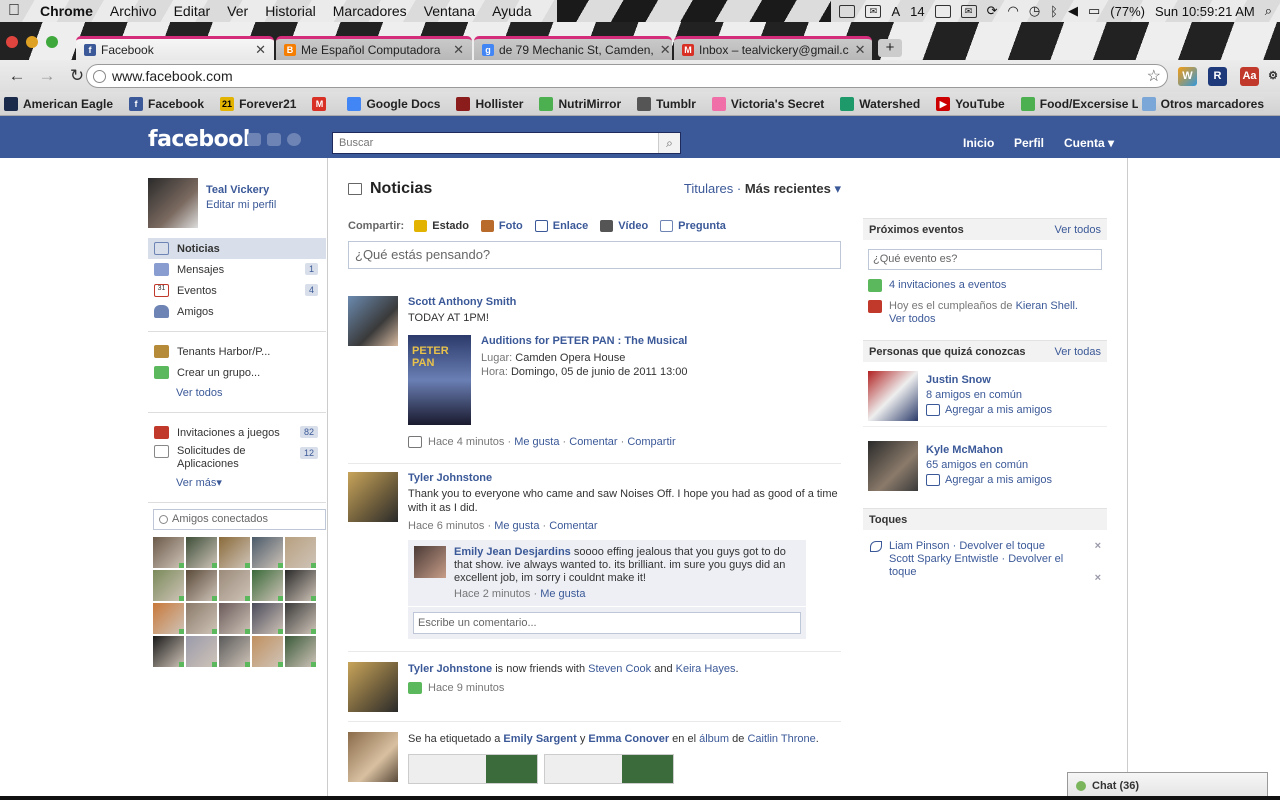 Image resolution: width=1280 pixels, height=800 pixels. I want to click on adobe-icon: A, so click(895, 11).